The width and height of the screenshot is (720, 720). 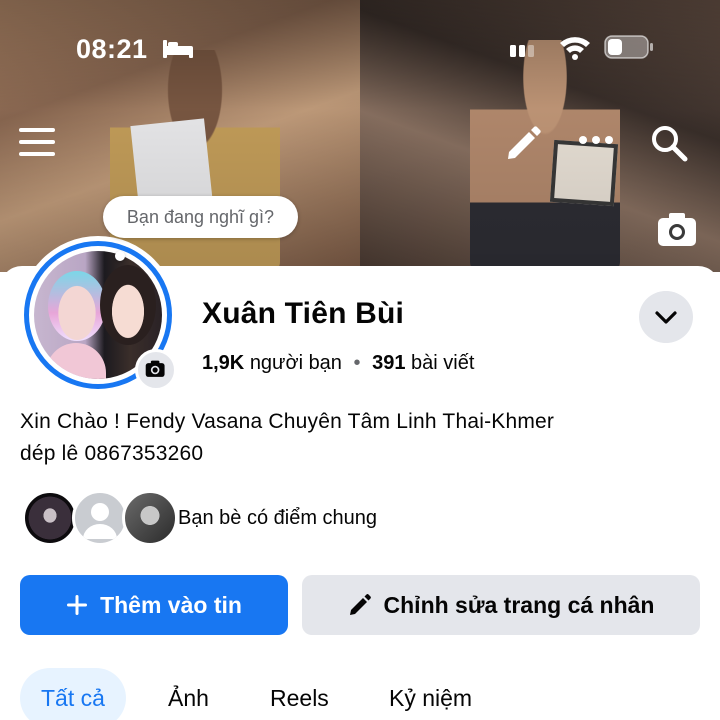 I want to click on plus-icon, so click(x=77, y=605).